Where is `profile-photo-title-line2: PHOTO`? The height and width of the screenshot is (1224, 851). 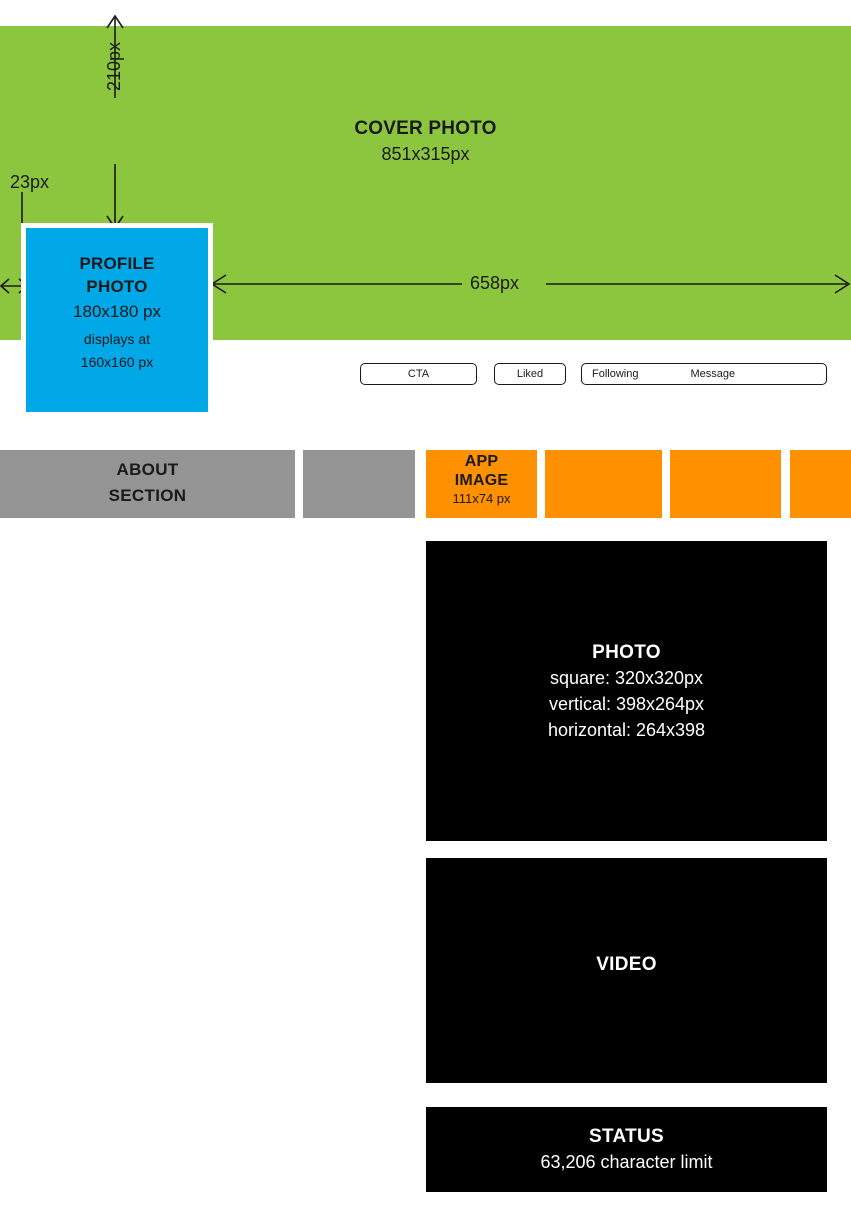
profile-photo-title-line2: PHOTO is located at coordinates (117, 286).